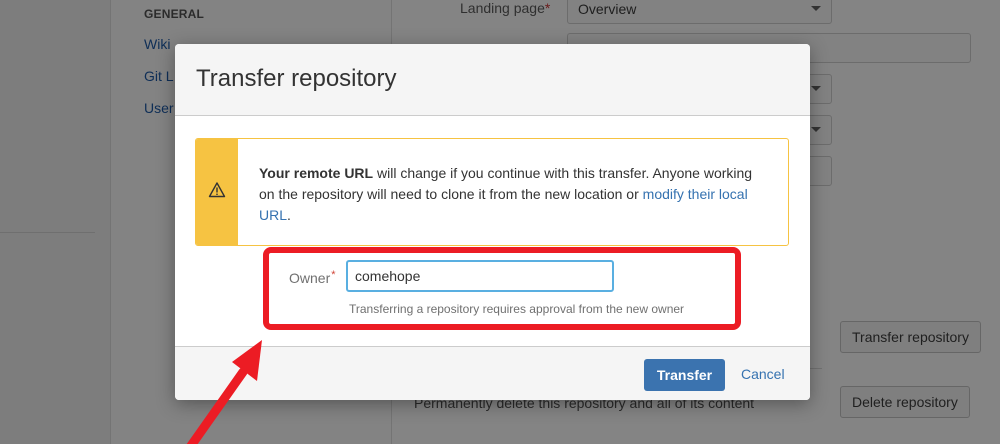 Image resolution: width=1000 pixels, height=444 pixels. I want to click on delete-repository-button: Delete repository, so click(905, 402).